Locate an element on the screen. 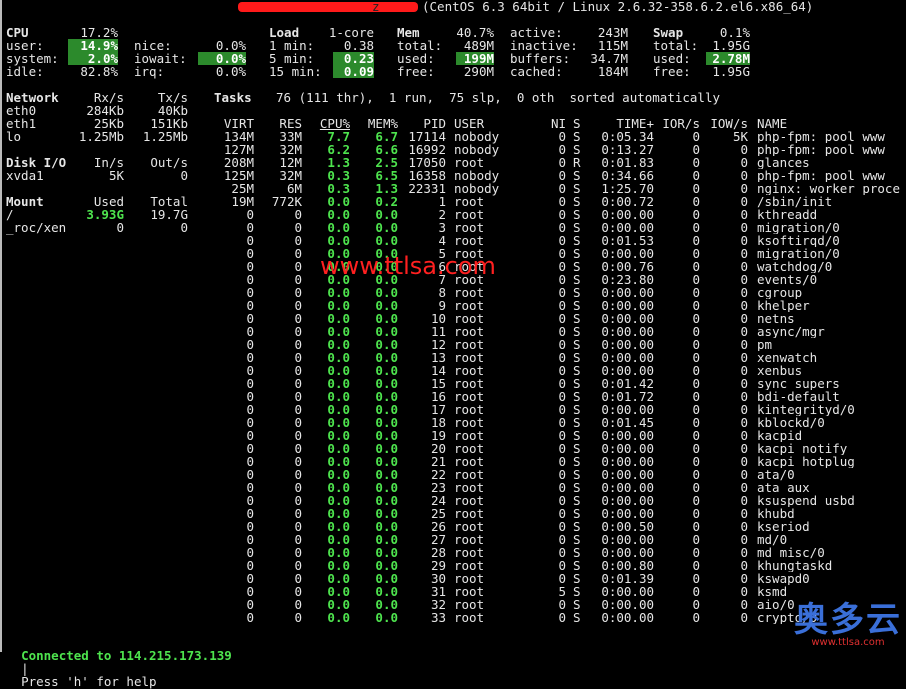  site-logo: 奥多云 www.ttlsa.com is located at coordinates (848, 625).